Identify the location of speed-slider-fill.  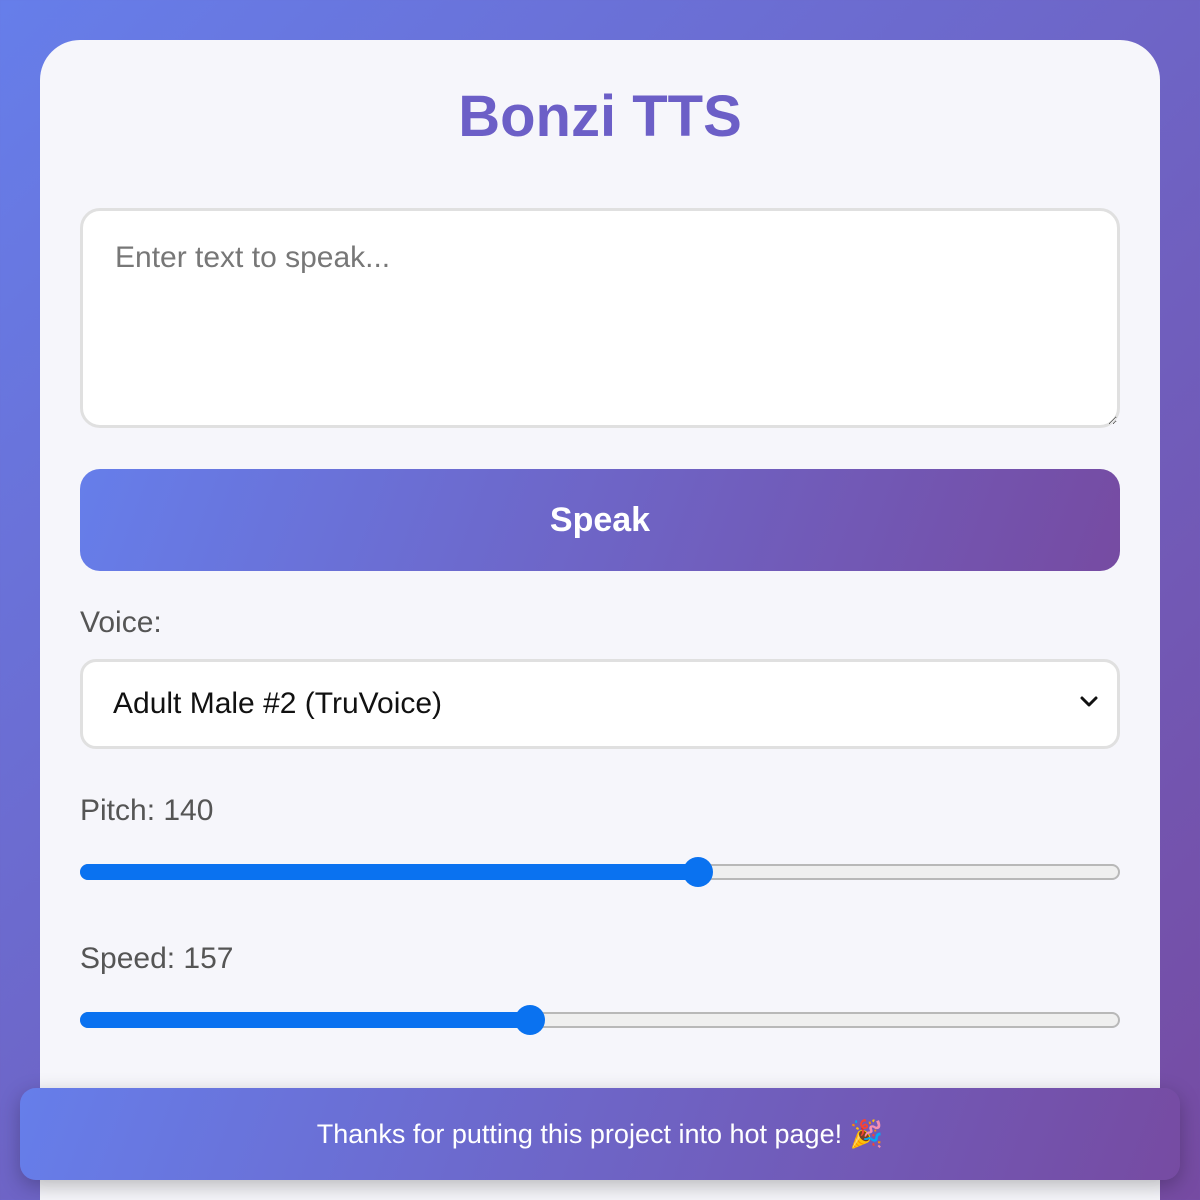
(305, 1020).